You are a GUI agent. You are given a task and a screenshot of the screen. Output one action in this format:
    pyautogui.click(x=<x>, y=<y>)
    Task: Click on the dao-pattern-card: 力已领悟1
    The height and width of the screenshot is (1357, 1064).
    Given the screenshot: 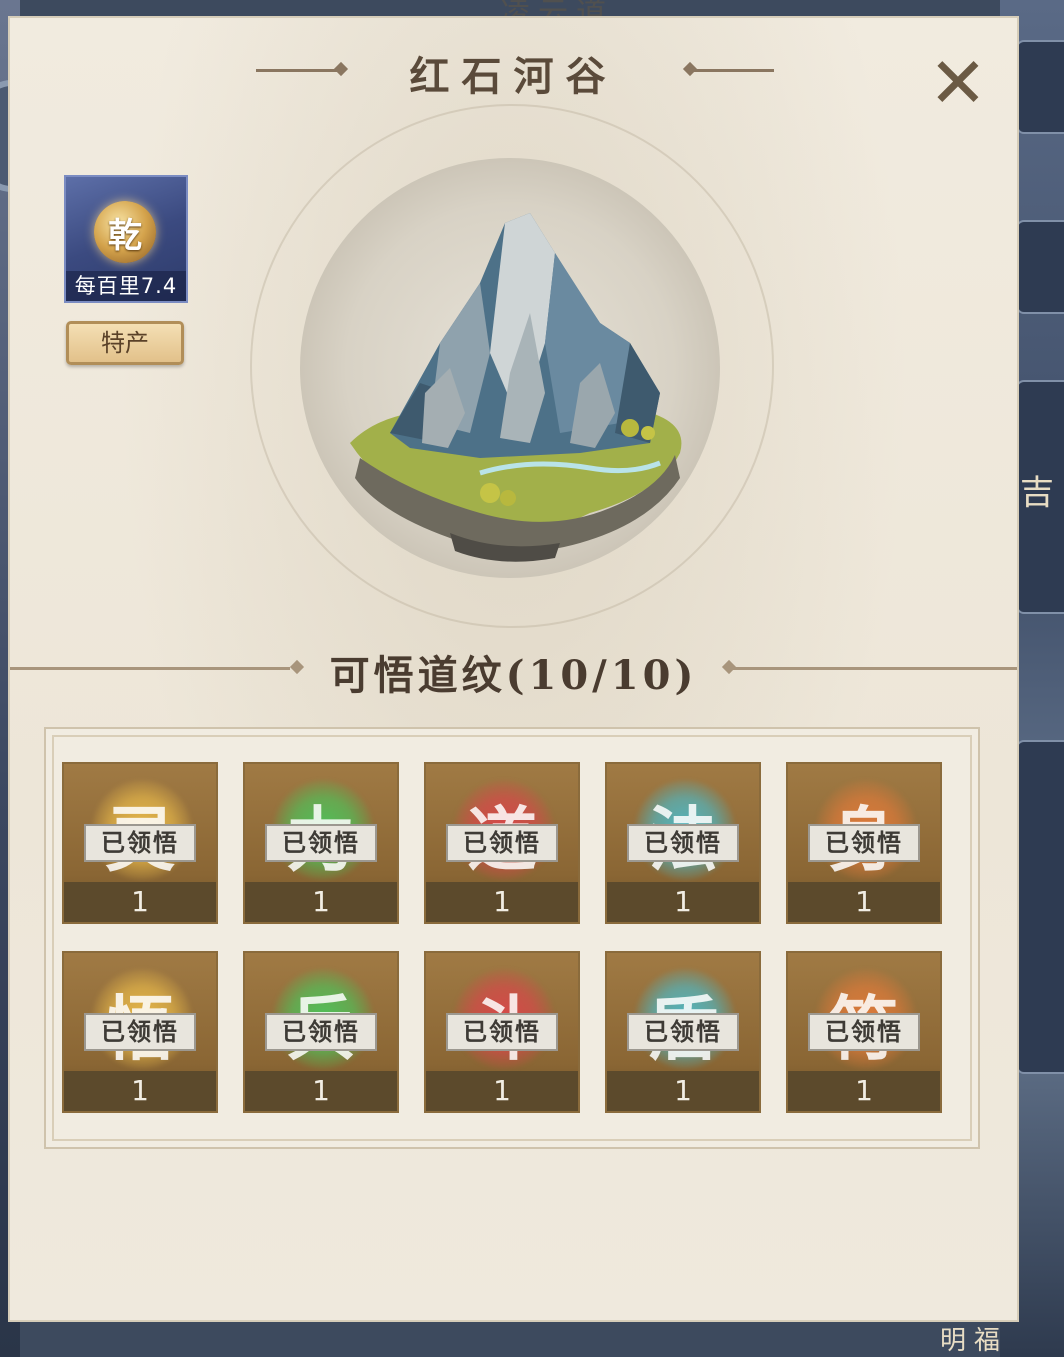 What is the action you would take?
    pyautogui.click(x=321, y=843)
    